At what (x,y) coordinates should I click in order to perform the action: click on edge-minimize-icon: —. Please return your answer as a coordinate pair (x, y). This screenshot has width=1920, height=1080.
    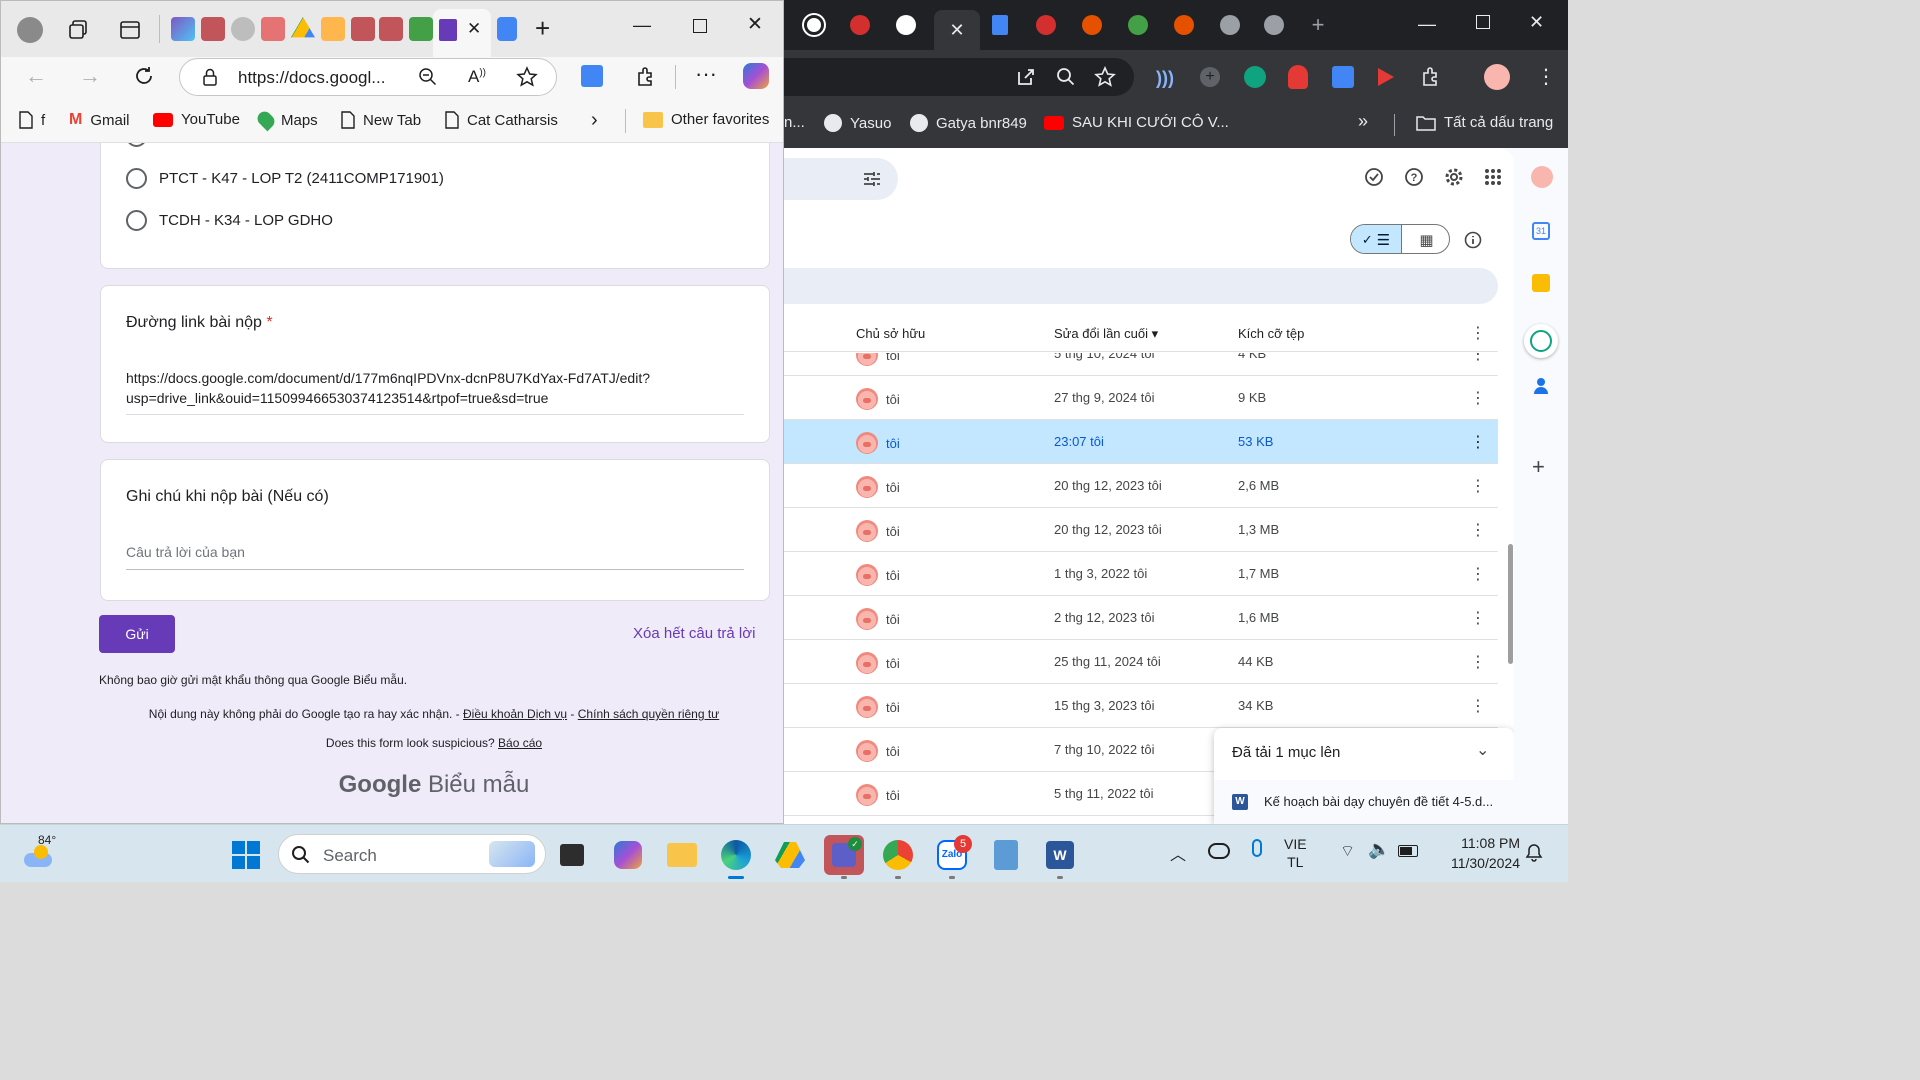
    Looking at the image, I should click on (642, 25).